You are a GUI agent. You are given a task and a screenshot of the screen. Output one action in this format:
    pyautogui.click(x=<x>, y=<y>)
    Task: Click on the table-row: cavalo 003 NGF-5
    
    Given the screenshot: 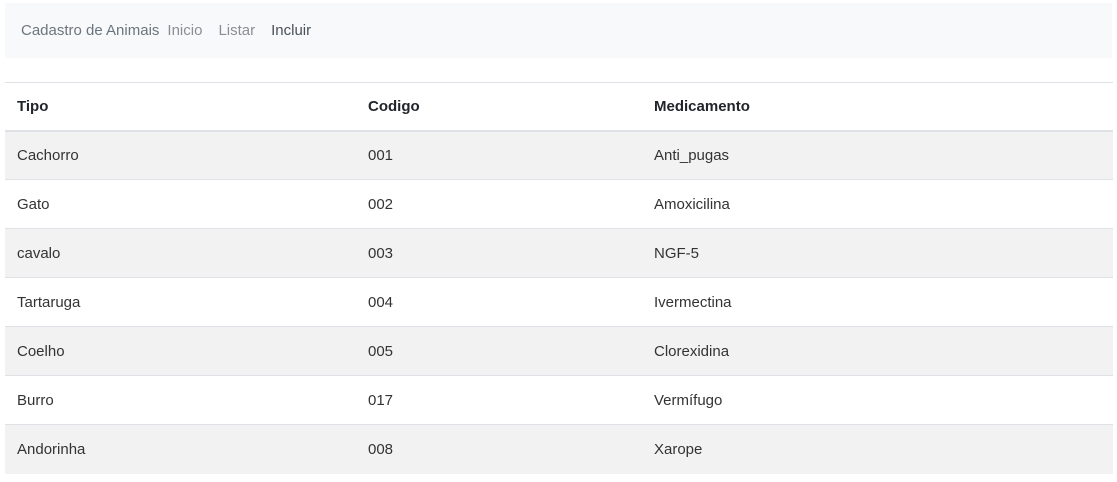 What is the action you would take?
    pyautogui.click(x=559, y=253)
    